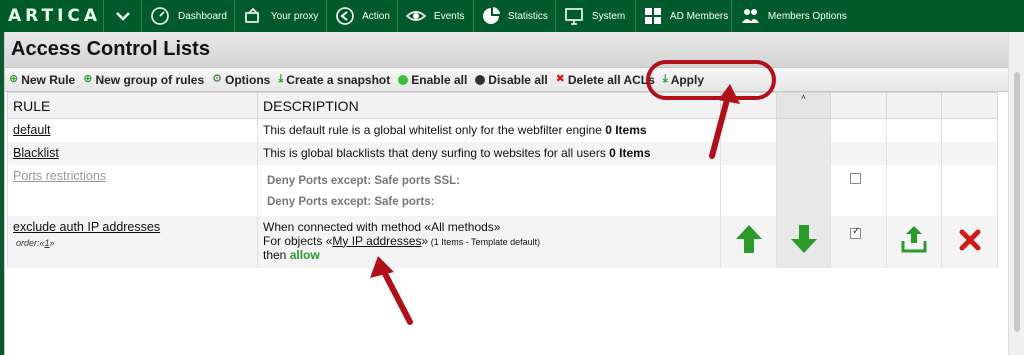  What do you see at coordinates (484, 241) in the screenshot?
I see `objects-count: (1 Items - Template default)` at bounding box center [484, 241].